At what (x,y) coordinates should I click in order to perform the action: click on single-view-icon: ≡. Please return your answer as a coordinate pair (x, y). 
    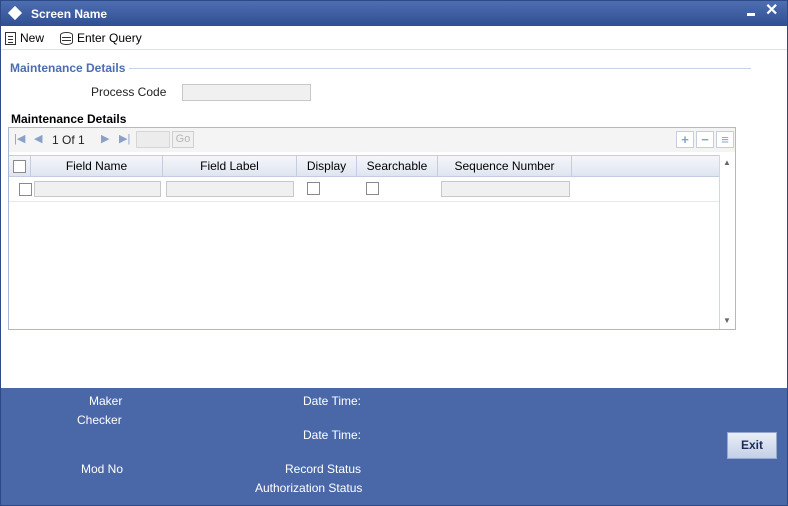
    Looking at the image, I should click on (725, 139).